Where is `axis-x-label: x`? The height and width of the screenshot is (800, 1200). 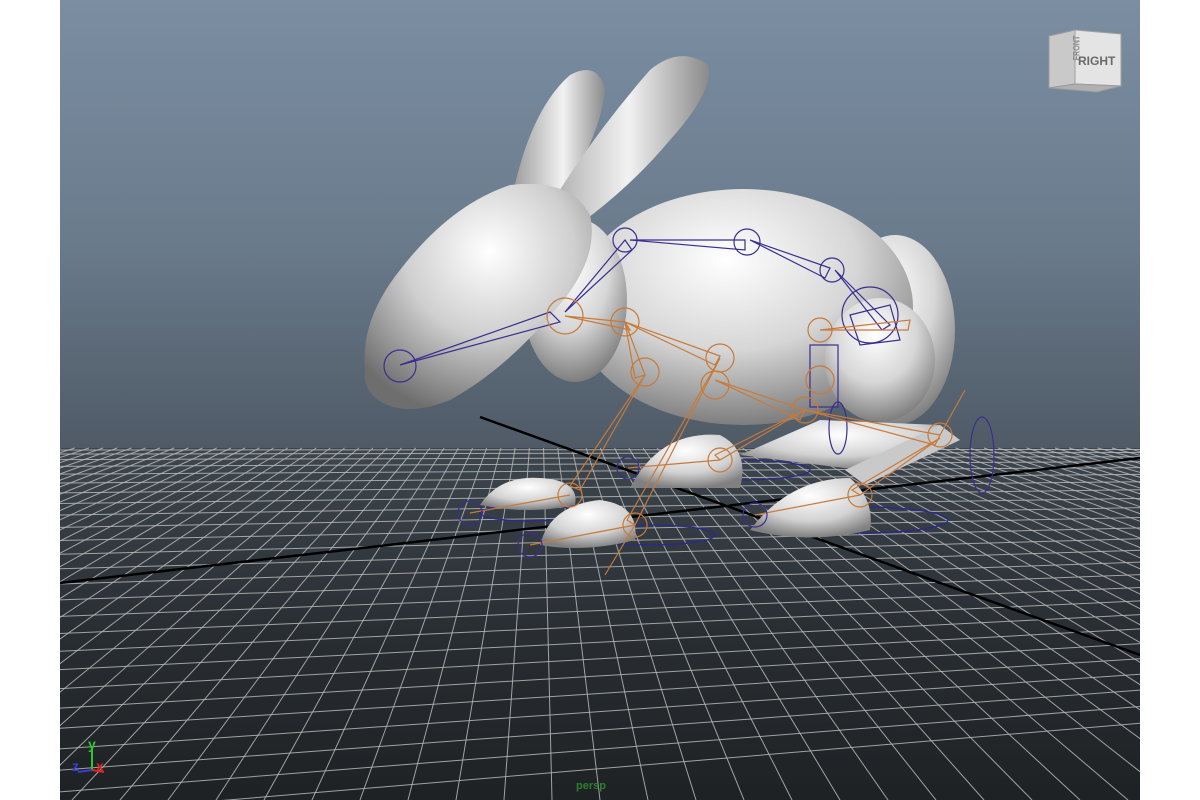
axis-x-label: x is located at coordinates (100, 766).